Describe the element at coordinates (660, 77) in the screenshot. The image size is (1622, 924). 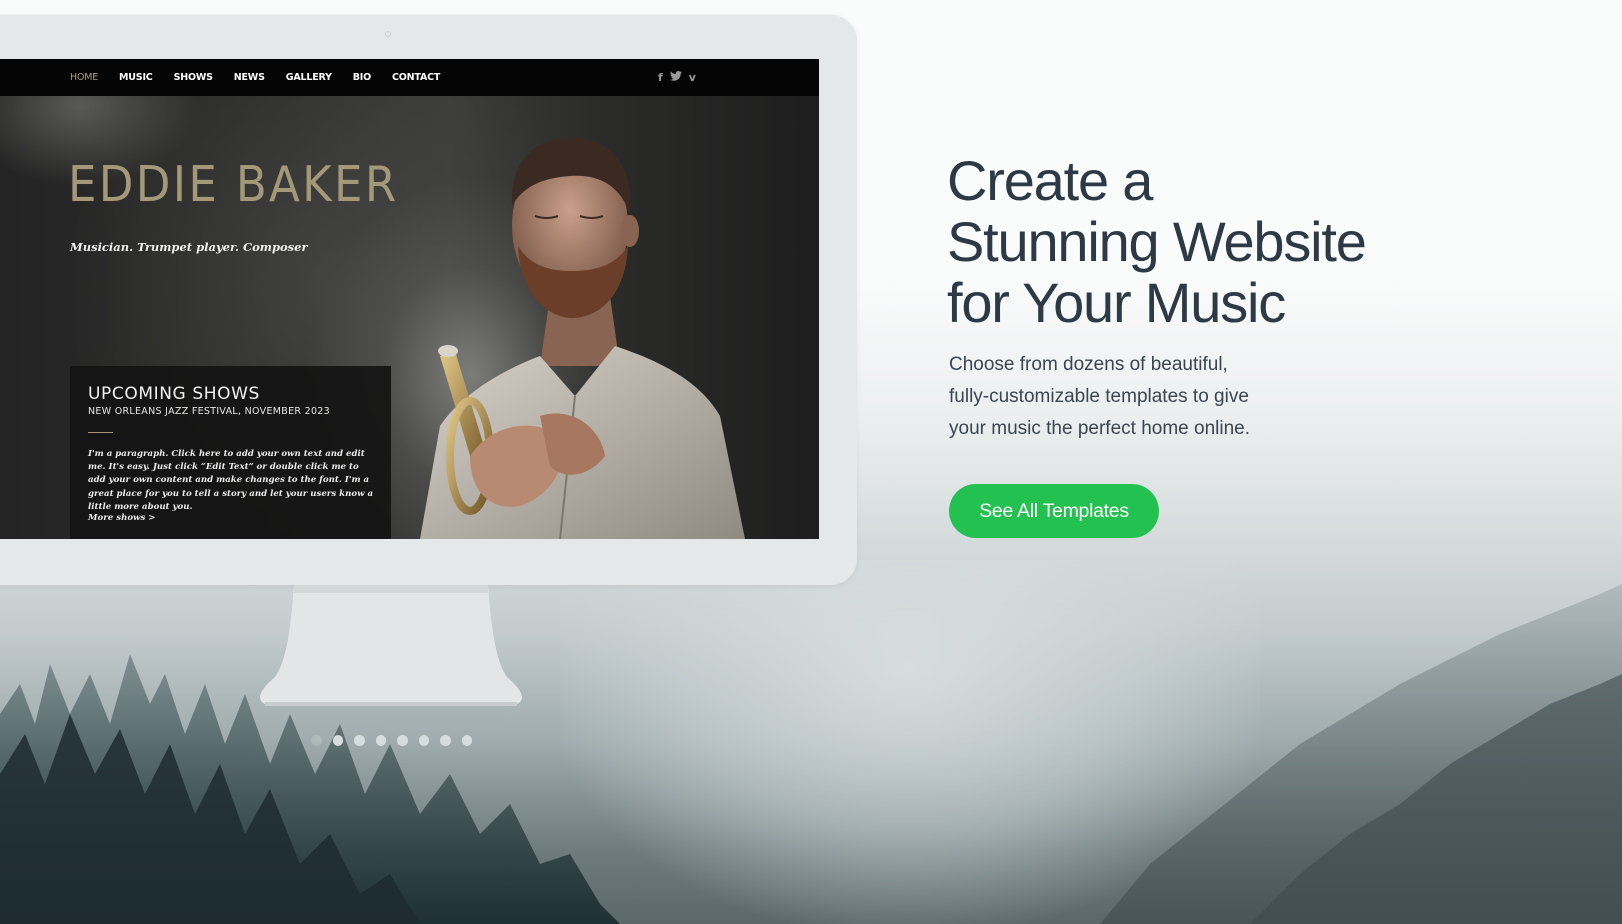
I see `facebook-icon: f` at that location.